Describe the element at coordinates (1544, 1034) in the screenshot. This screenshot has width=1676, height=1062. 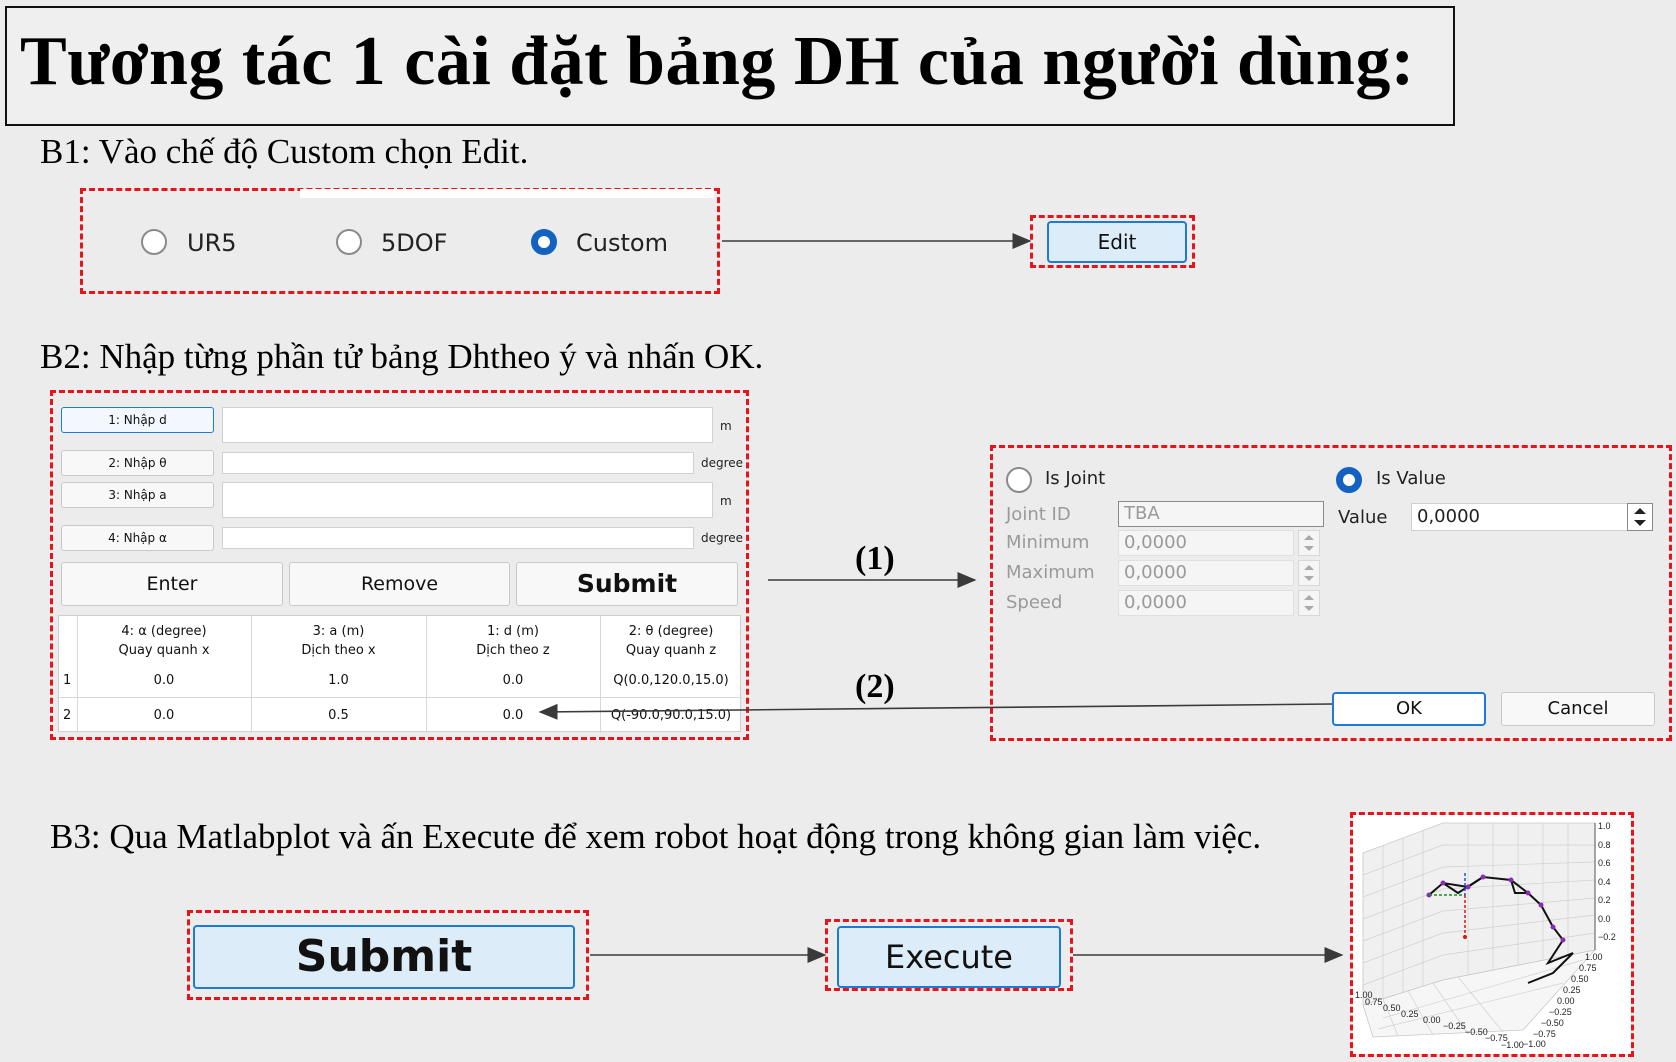
I see `y-tick: −0.75` at that location.